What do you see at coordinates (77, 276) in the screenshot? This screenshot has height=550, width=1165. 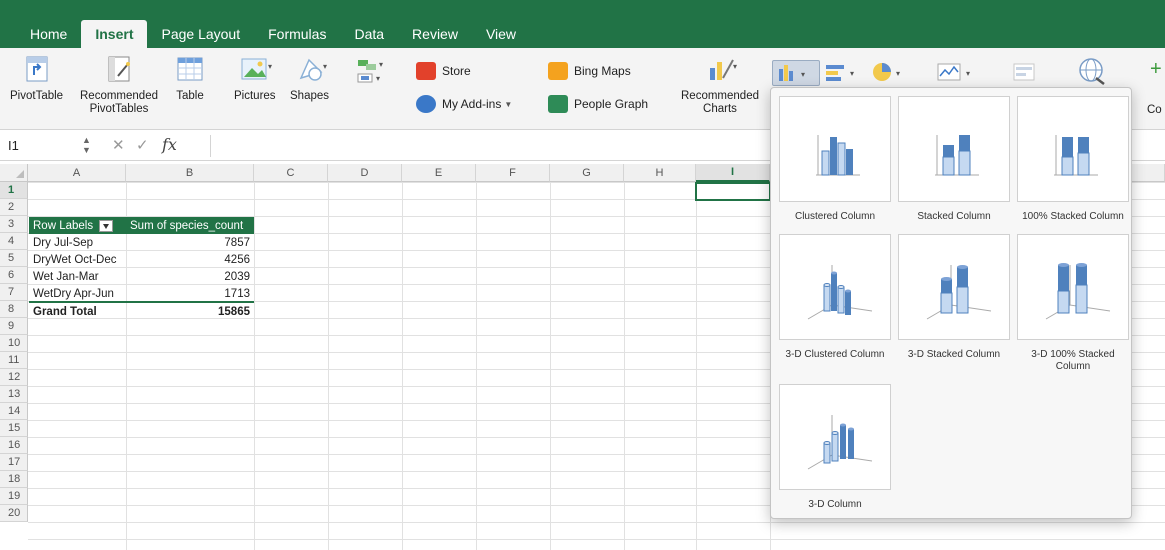 I see `pivot-row-label: Wet Jan-Mar` at bounding box center [77, 276].